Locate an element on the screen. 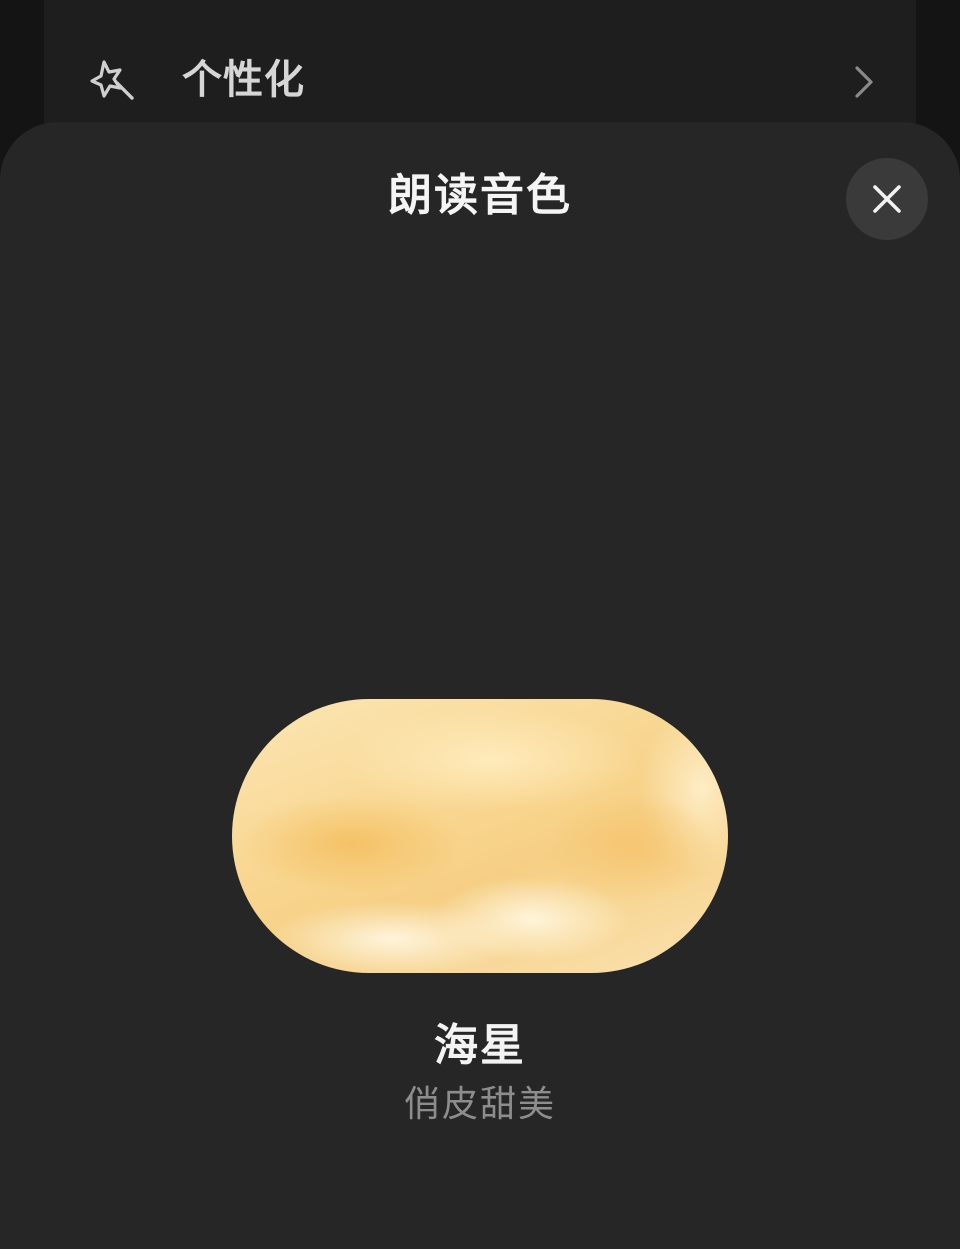 The image size is (960, 1249). chevron-right-icon is located at coordinates (864, 82).